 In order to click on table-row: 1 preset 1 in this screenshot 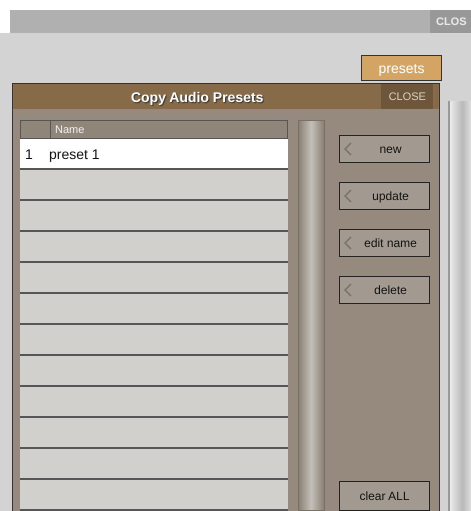, I will do `click(154, 154)`.